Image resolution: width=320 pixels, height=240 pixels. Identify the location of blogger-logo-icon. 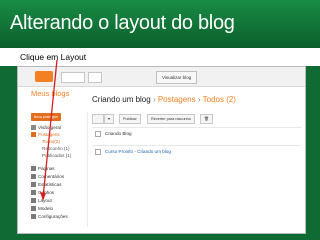
(44, 76).